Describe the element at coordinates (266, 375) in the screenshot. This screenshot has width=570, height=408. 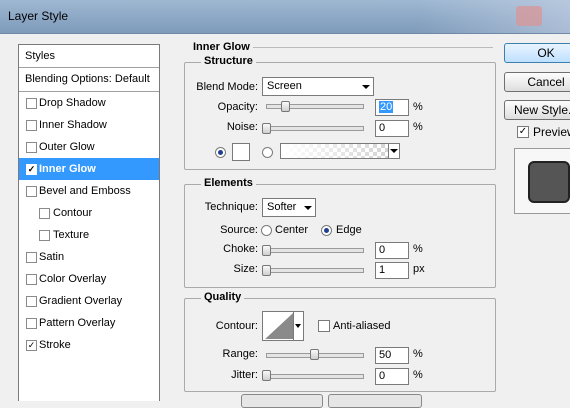
I see `jitter-slider-thumb` at that location.